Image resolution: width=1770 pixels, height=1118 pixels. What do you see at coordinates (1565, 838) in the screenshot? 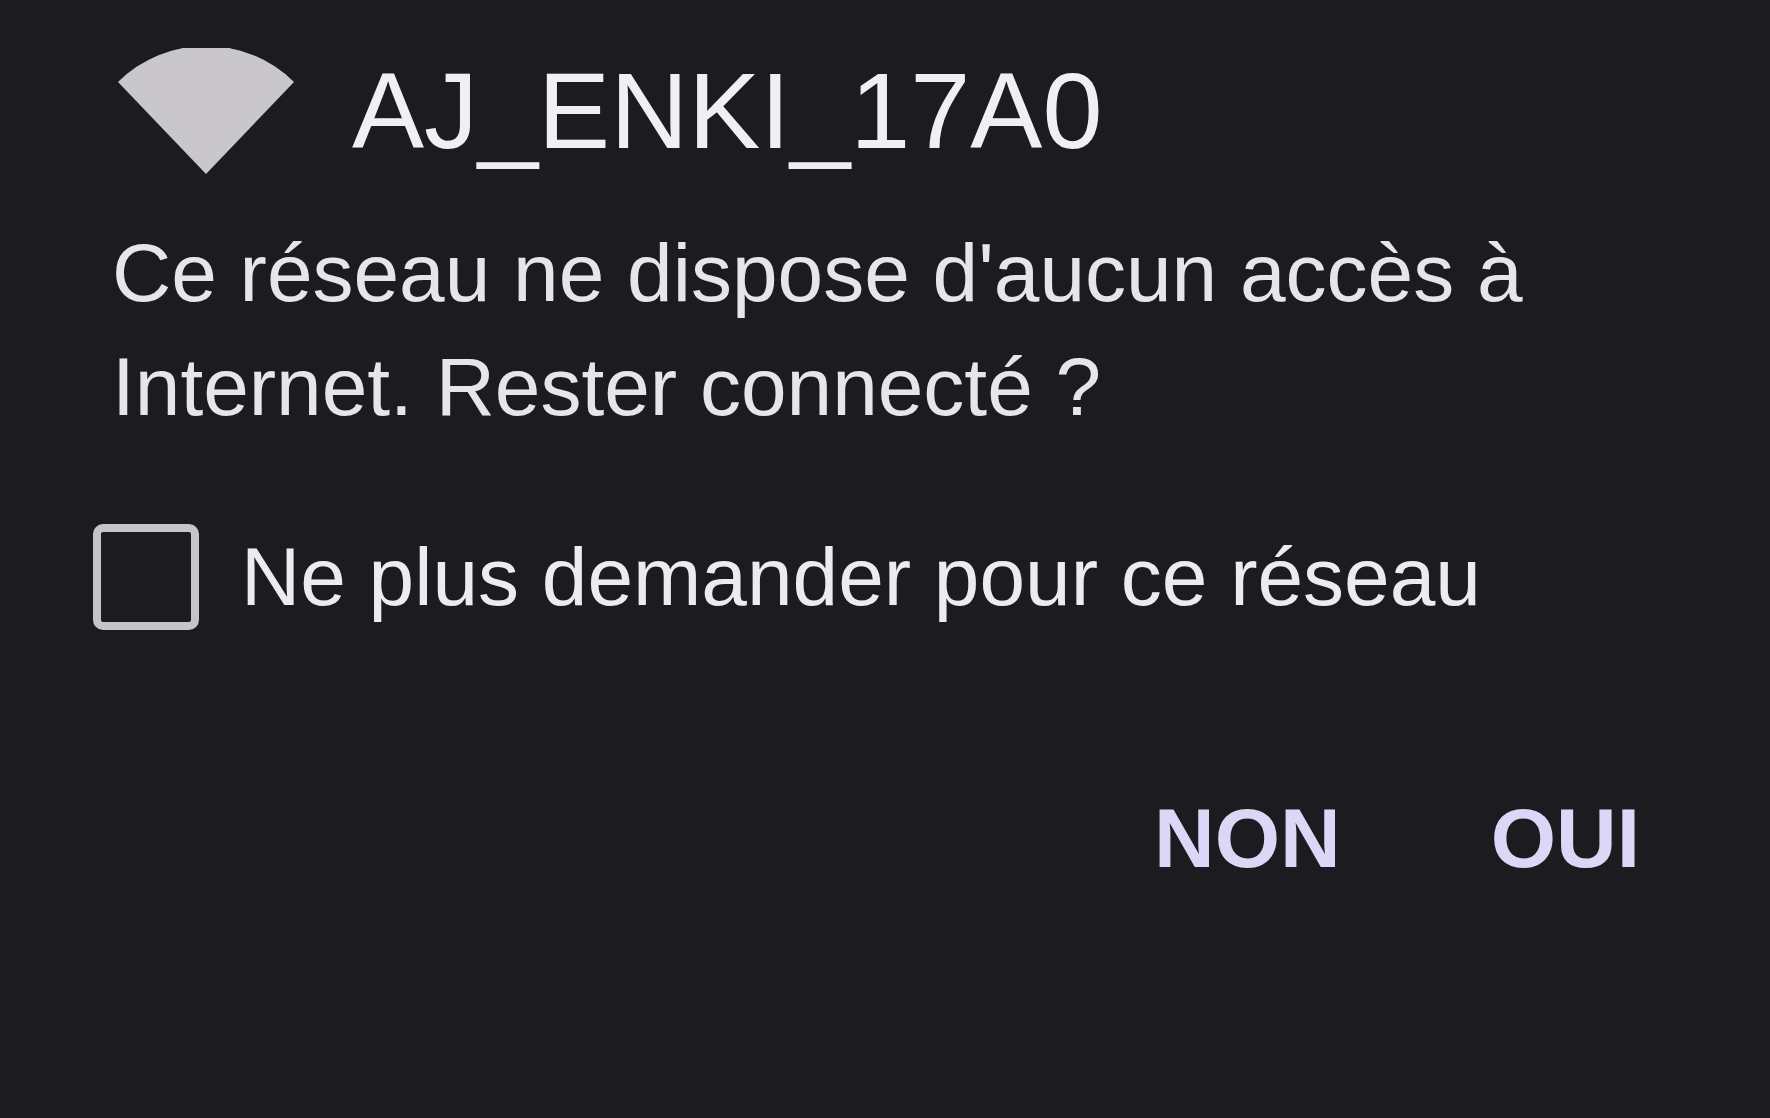
I see `yes-button: OUI` at bounding box center [1565, 838].